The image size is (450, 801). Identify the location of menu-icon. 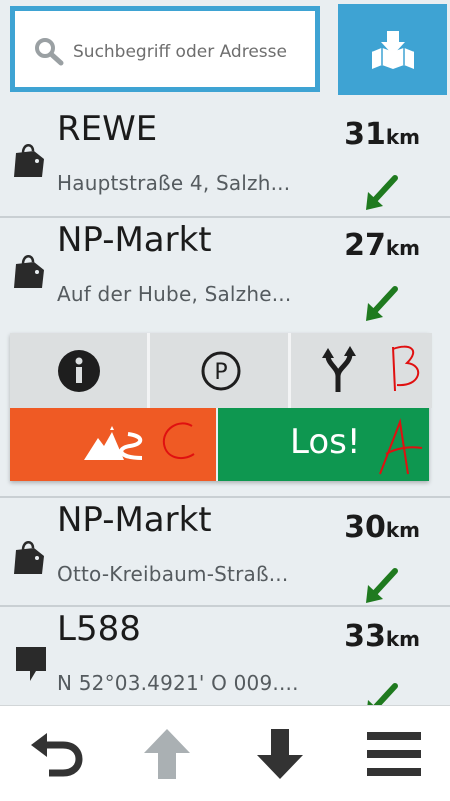
(394, 754).